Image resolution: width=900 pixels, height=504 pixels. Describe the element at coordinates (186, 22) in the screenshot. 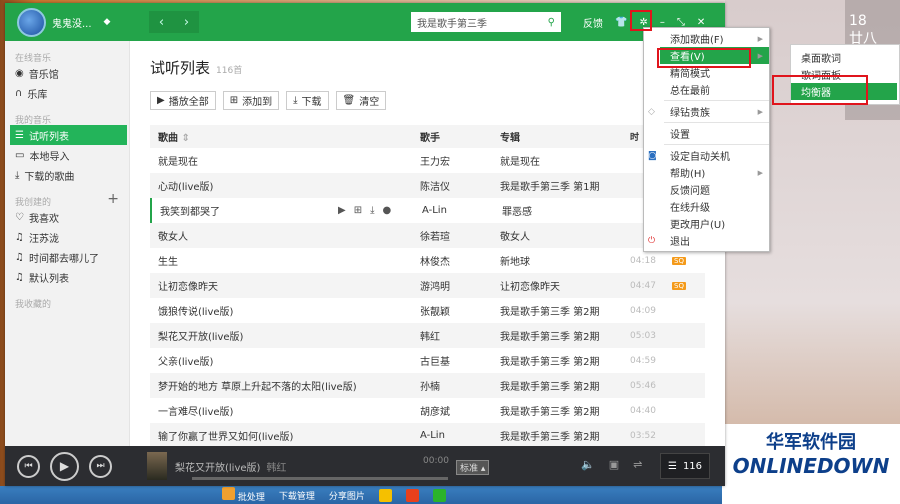

I see `forward-button: ›` at that location.